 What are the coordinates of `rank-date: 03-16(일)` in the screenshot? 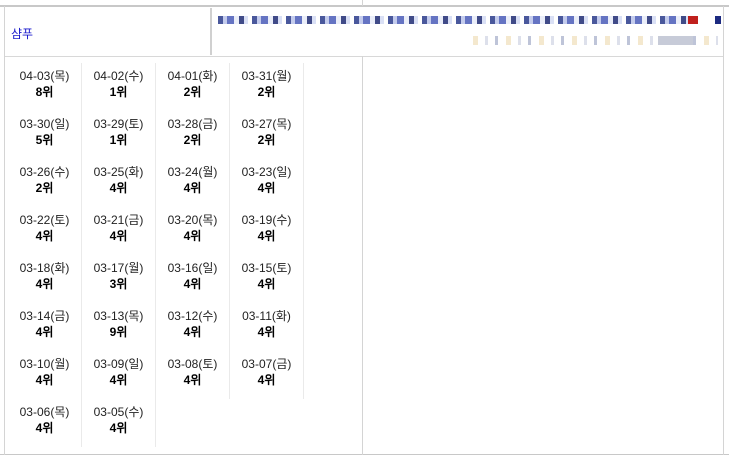 It's located at (192, 268).